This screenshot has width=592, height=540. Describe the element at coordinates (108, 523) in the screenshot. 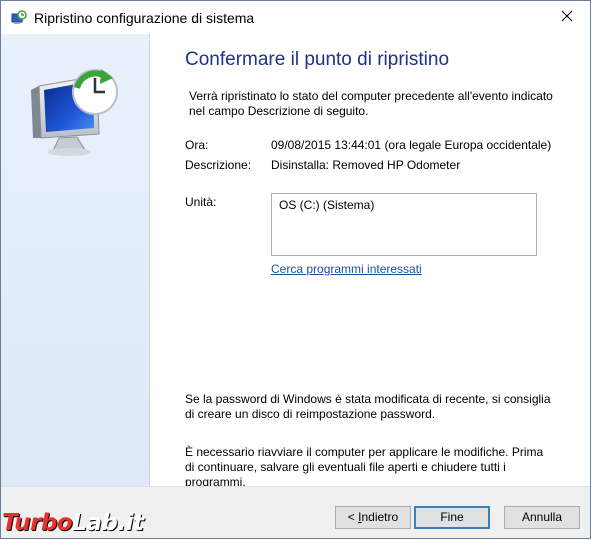

I see `watermark-lab: Lab.it` at that location.